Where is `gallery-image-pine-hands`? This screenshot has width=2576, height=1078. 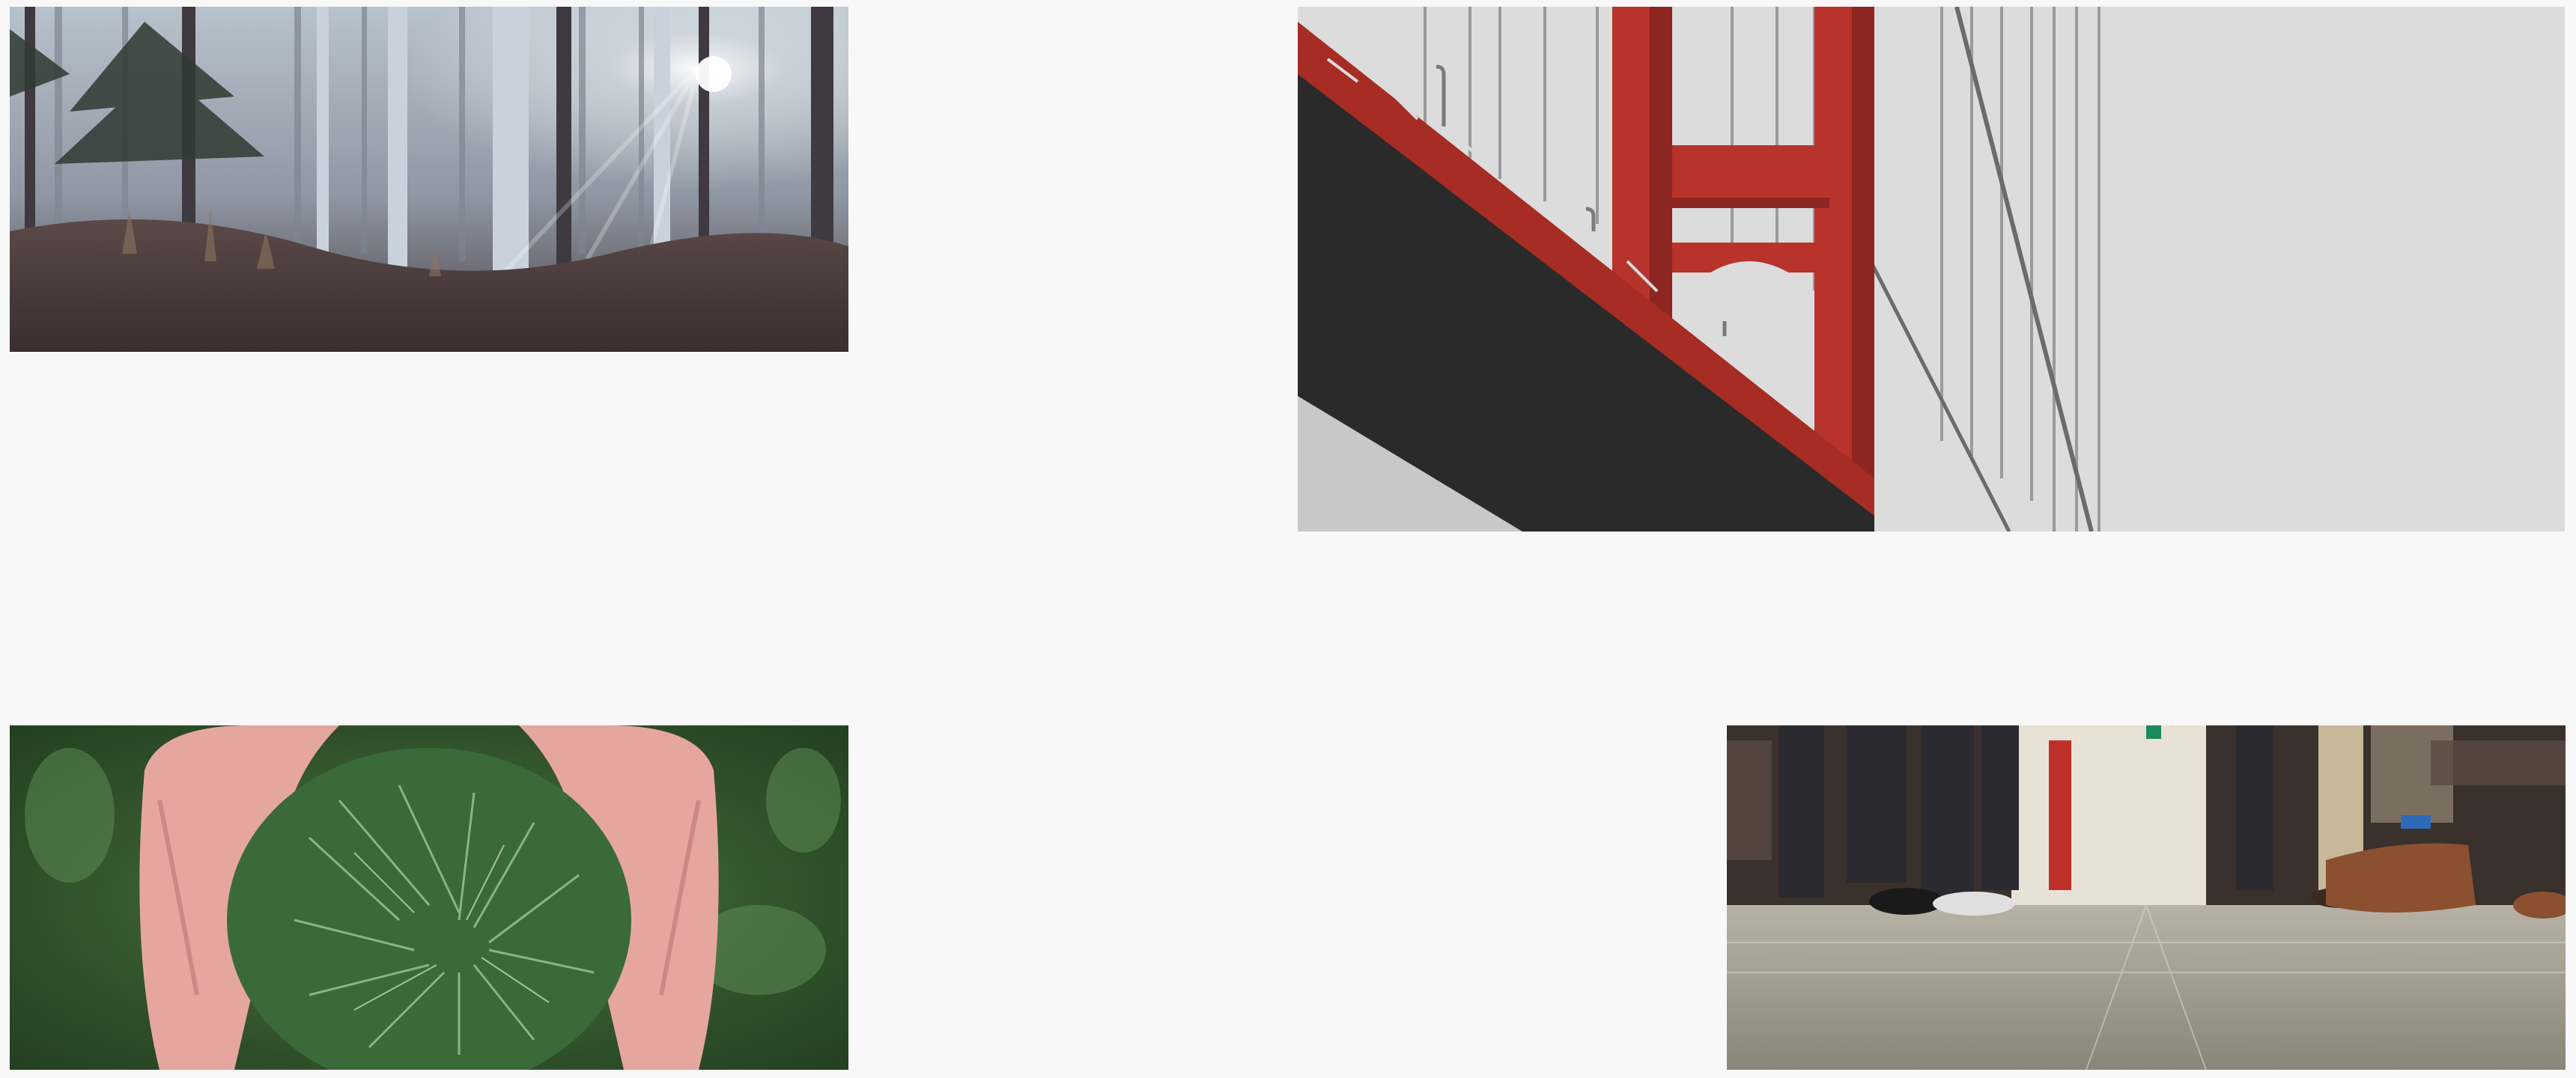
gallery-image-pine-hands is located at coordinates (429, 897).